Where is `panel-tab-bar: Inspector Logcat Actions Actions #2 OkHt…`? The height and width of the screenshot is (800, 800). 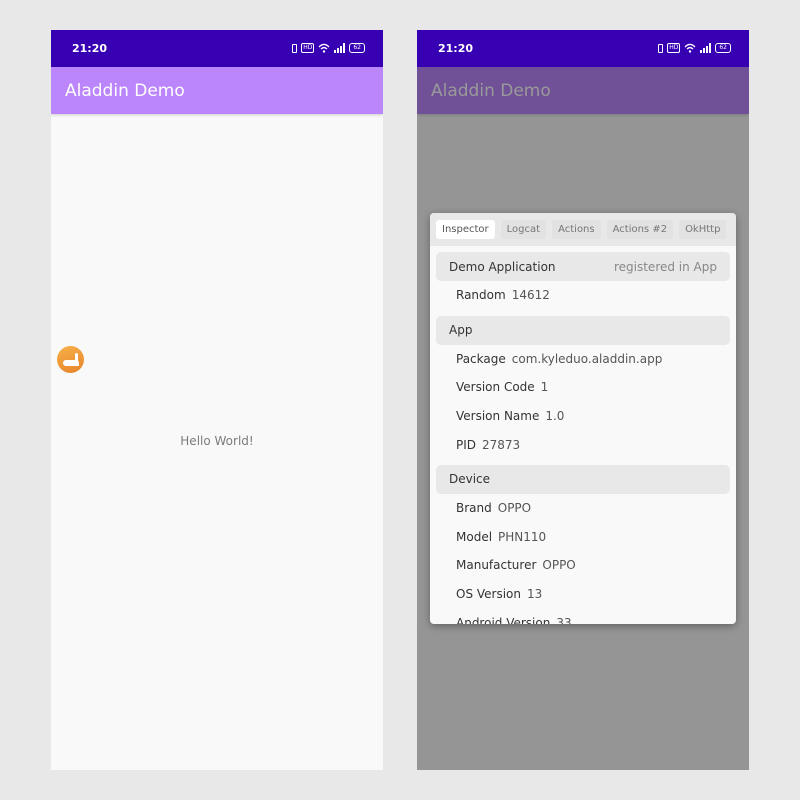 panel-tab-bar: Inspector Logcat Actions Actions #2 OkHt… is located at coordinates (583, 229).